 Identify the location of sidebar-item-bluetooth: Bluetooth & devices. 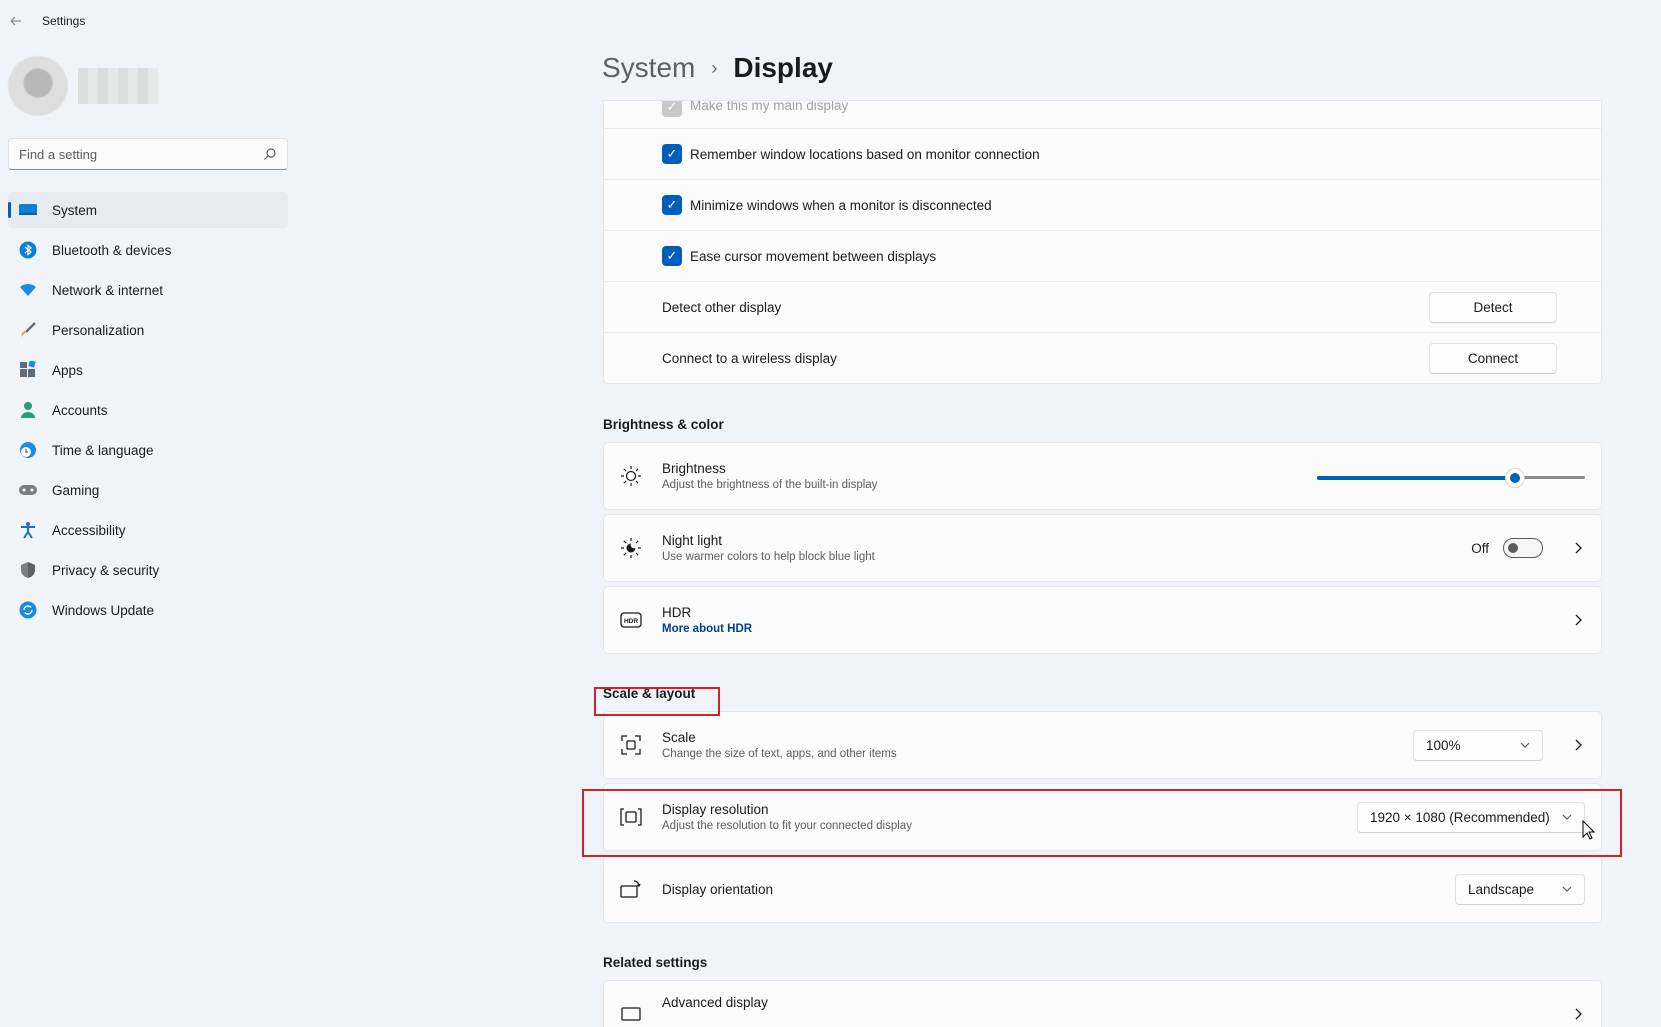
(148, 250).